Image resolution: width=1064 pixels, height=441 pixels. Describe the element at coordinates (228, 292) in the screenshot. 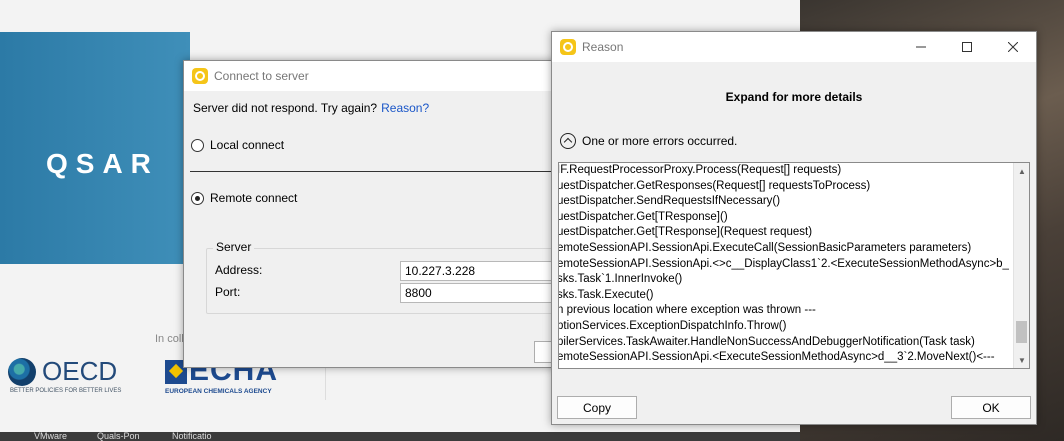

I see `port-label: Port:` at that location.